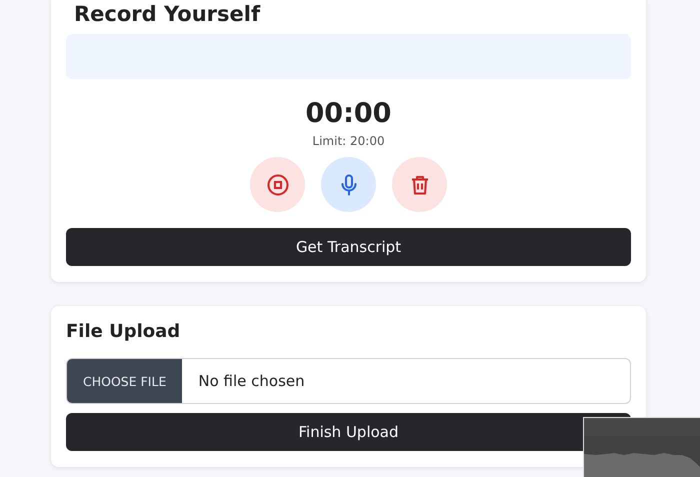  I want to click on limit-label: Limit: 20:00, so click(348, 141).